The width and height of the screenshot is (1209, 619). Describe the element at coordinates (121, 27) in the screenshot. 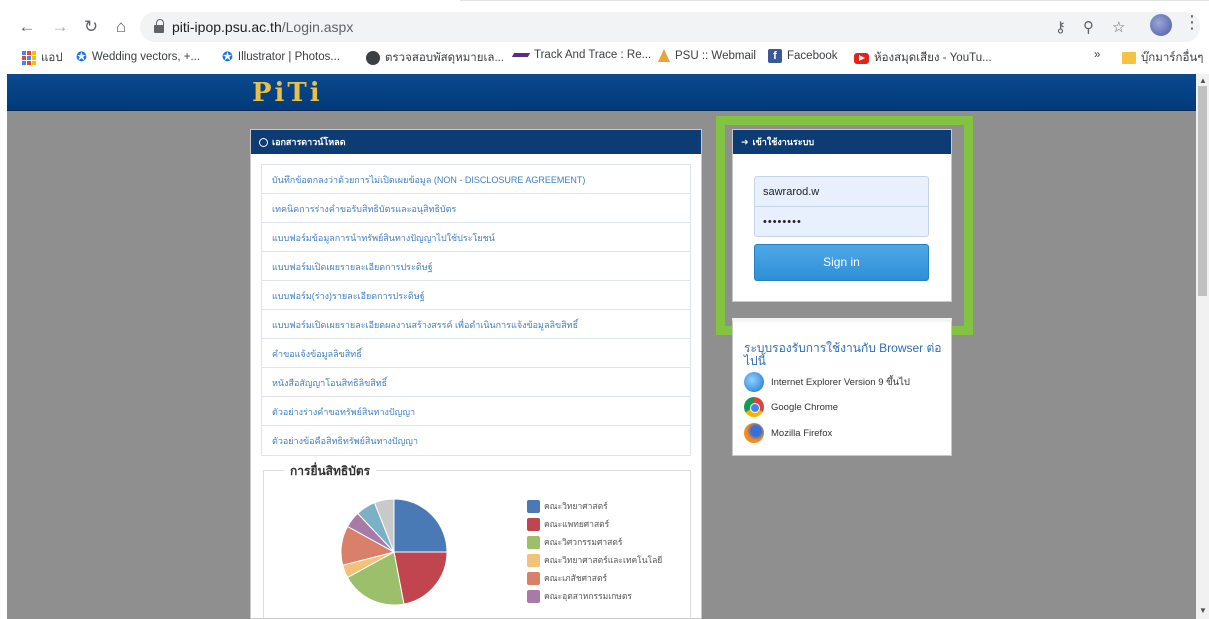

I see `home-icon: ⌂` at that location.